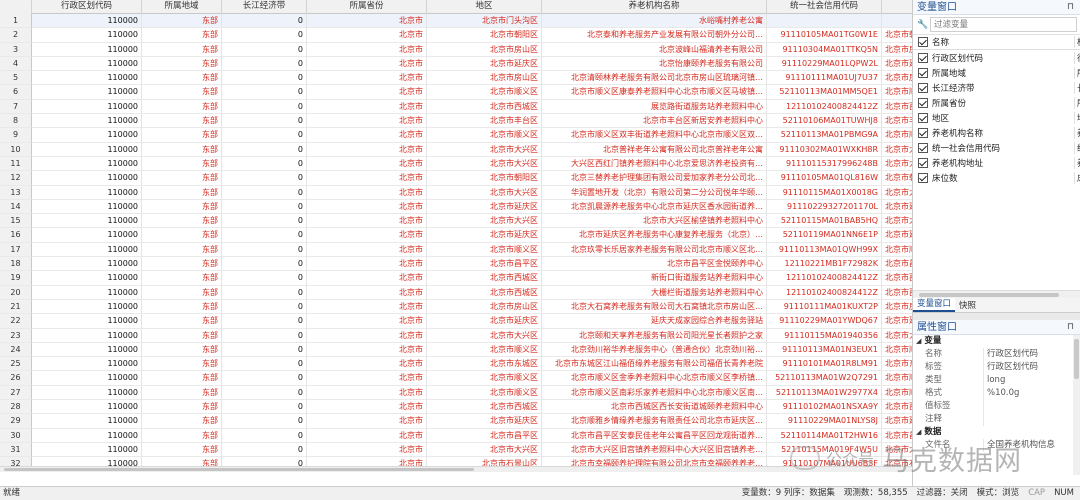  I want to click on table-cell: 91110115MA01X0018G, so click(824, 192).